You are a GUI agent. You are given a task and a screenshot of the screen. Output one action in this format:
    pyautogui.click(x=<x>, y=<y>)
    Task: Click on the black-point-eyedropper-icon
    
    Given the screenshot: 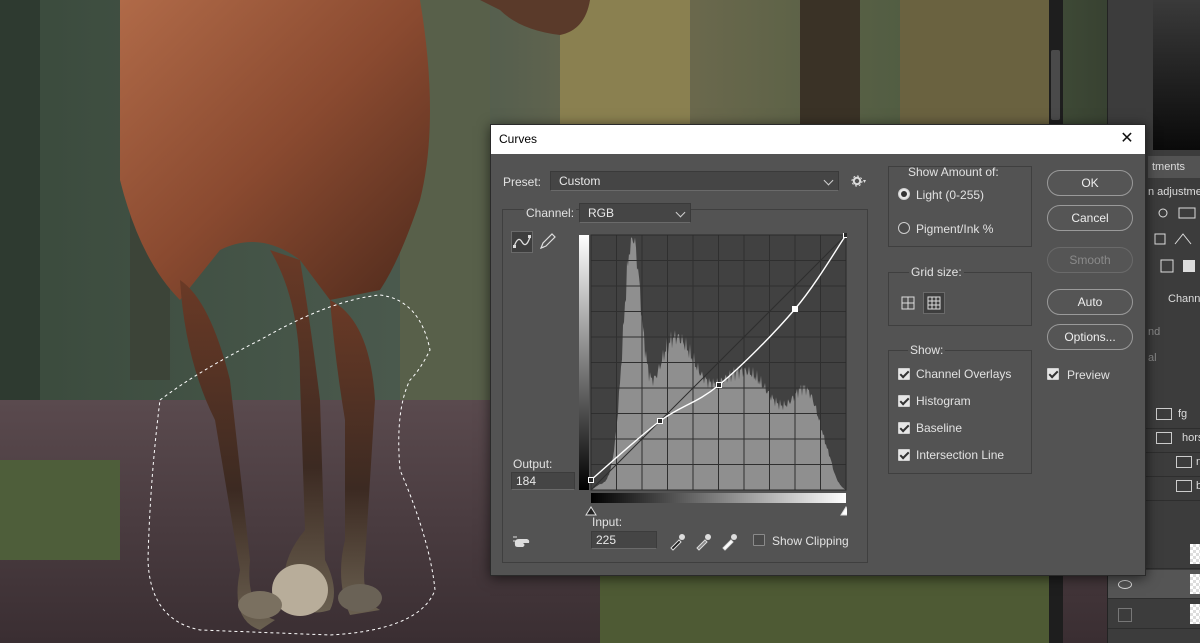 What is the action you would take?
    pyautogui.click(x=677, y=542)
    